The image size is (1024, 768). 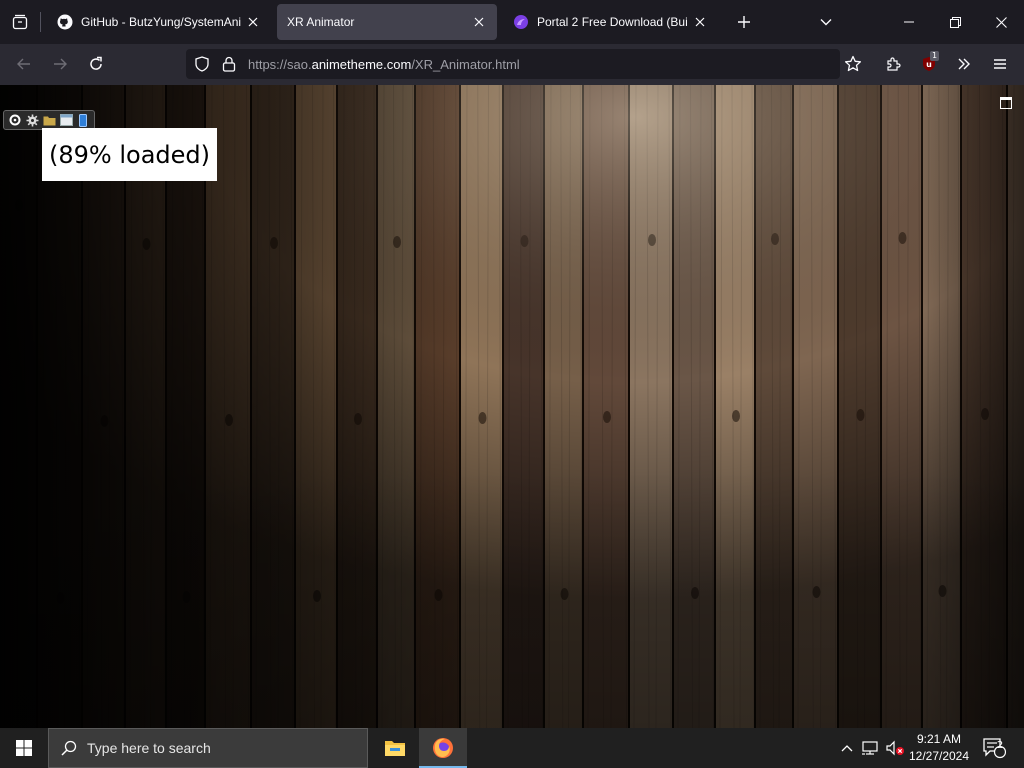 I want to click on url-prefix: https://sao., so click(x=280, y=64).